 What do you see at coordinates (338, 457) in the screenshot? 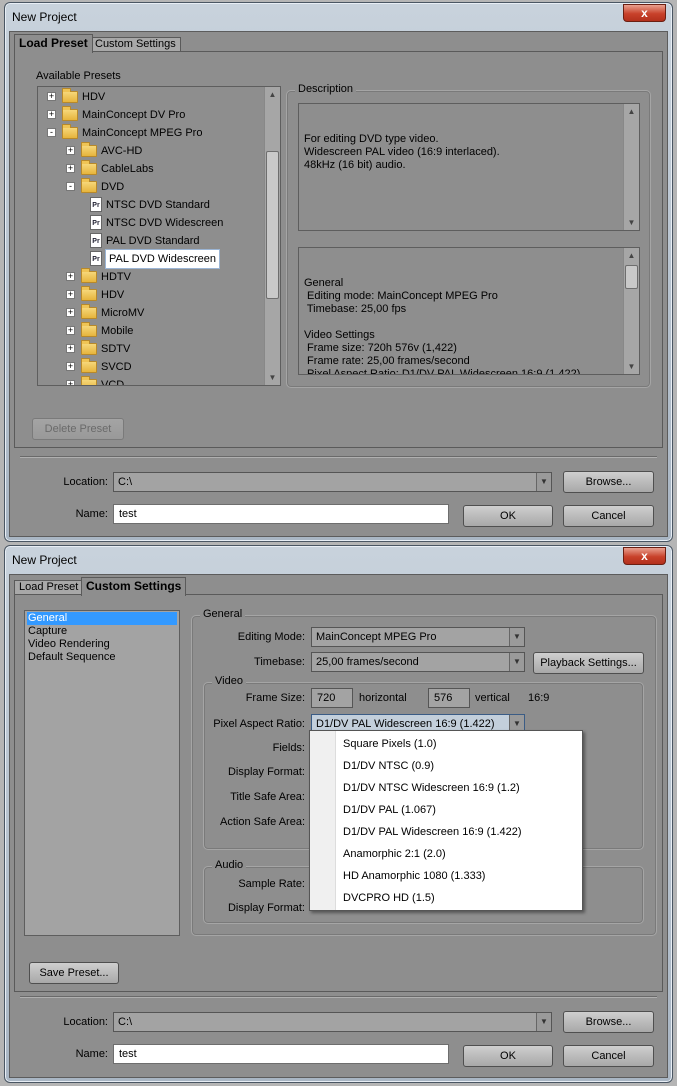
I see `divider` at bounding box center [338, 457].